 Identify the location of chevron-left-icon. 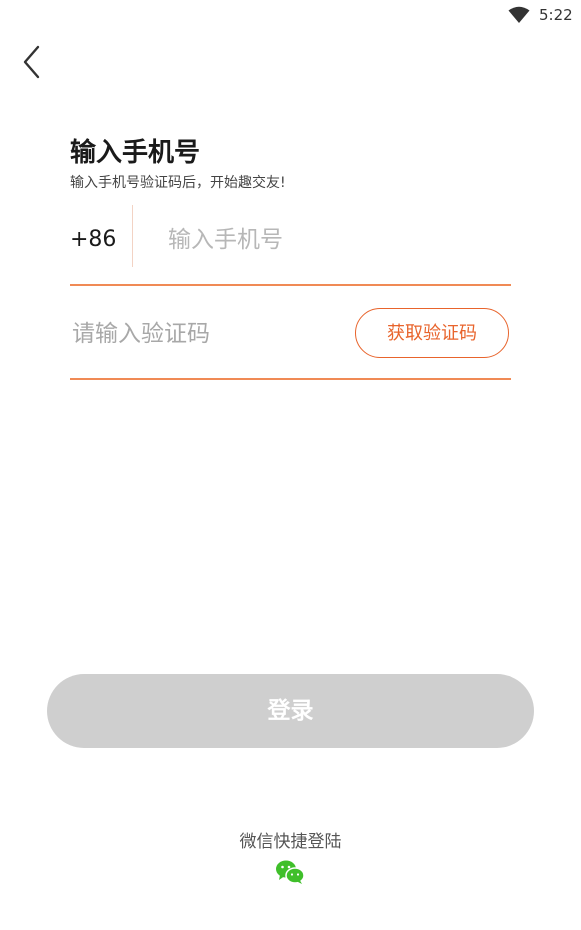
(31, 62).